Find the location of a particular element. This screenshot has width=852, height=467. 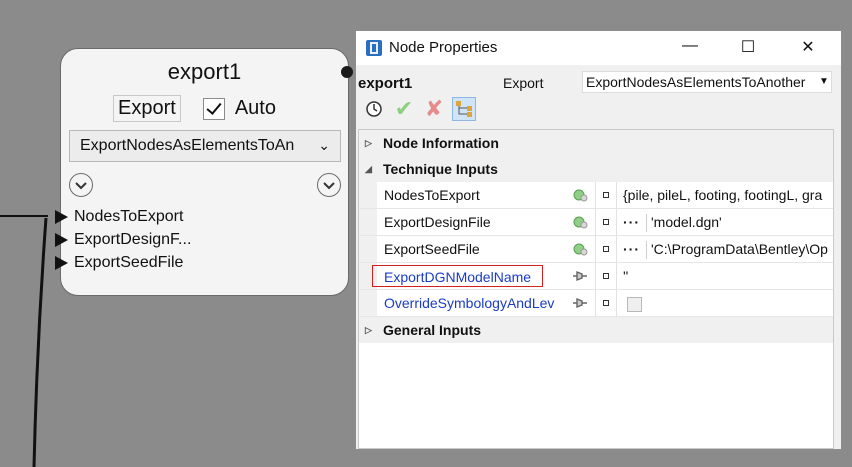

technique-select: ExportNodesAsElementsToAn ⌄ is located at coordinates (205, 146).